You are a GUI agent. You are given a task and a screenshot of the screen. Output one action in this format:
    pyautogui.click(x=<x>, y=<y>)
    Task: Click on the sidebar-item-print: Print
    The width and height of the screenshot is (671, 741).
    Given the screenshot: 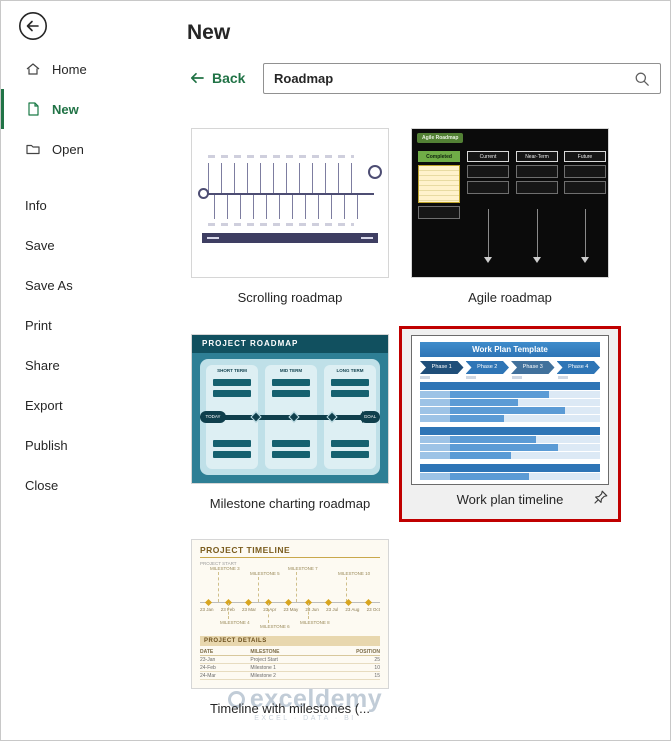 What is the action you would take?
    pyautogui.click(x=69, y=325)
    